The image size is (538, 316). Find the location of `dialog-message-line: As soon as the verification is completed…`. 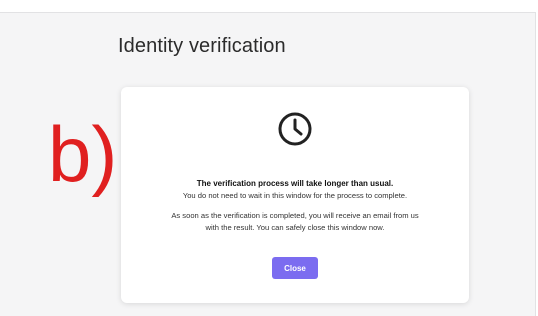

dialog-message-line: As soon as the verification is completed… is located at coordinates (295, 215).